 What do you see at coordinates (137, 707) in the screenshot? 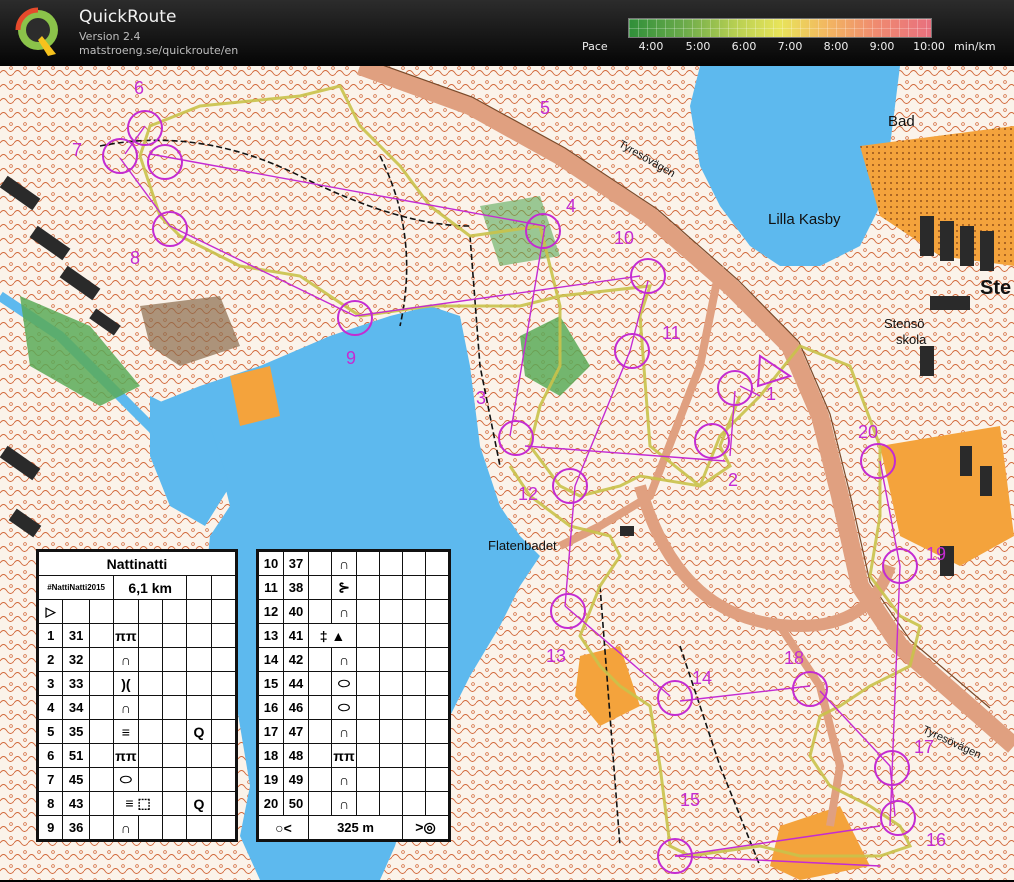
I see `description-row: 4 34 ∩` at bounding box center [137, 707].